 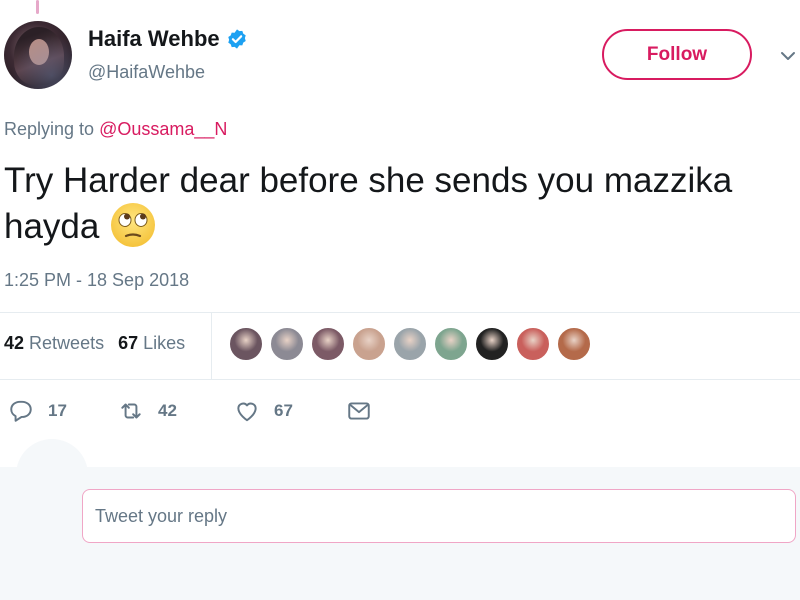 What do you see at coordinates (133, 224) in the screenshot?
I see `face-with-rolling-eyes-emoji-icon` at bounding box center [133, 224].